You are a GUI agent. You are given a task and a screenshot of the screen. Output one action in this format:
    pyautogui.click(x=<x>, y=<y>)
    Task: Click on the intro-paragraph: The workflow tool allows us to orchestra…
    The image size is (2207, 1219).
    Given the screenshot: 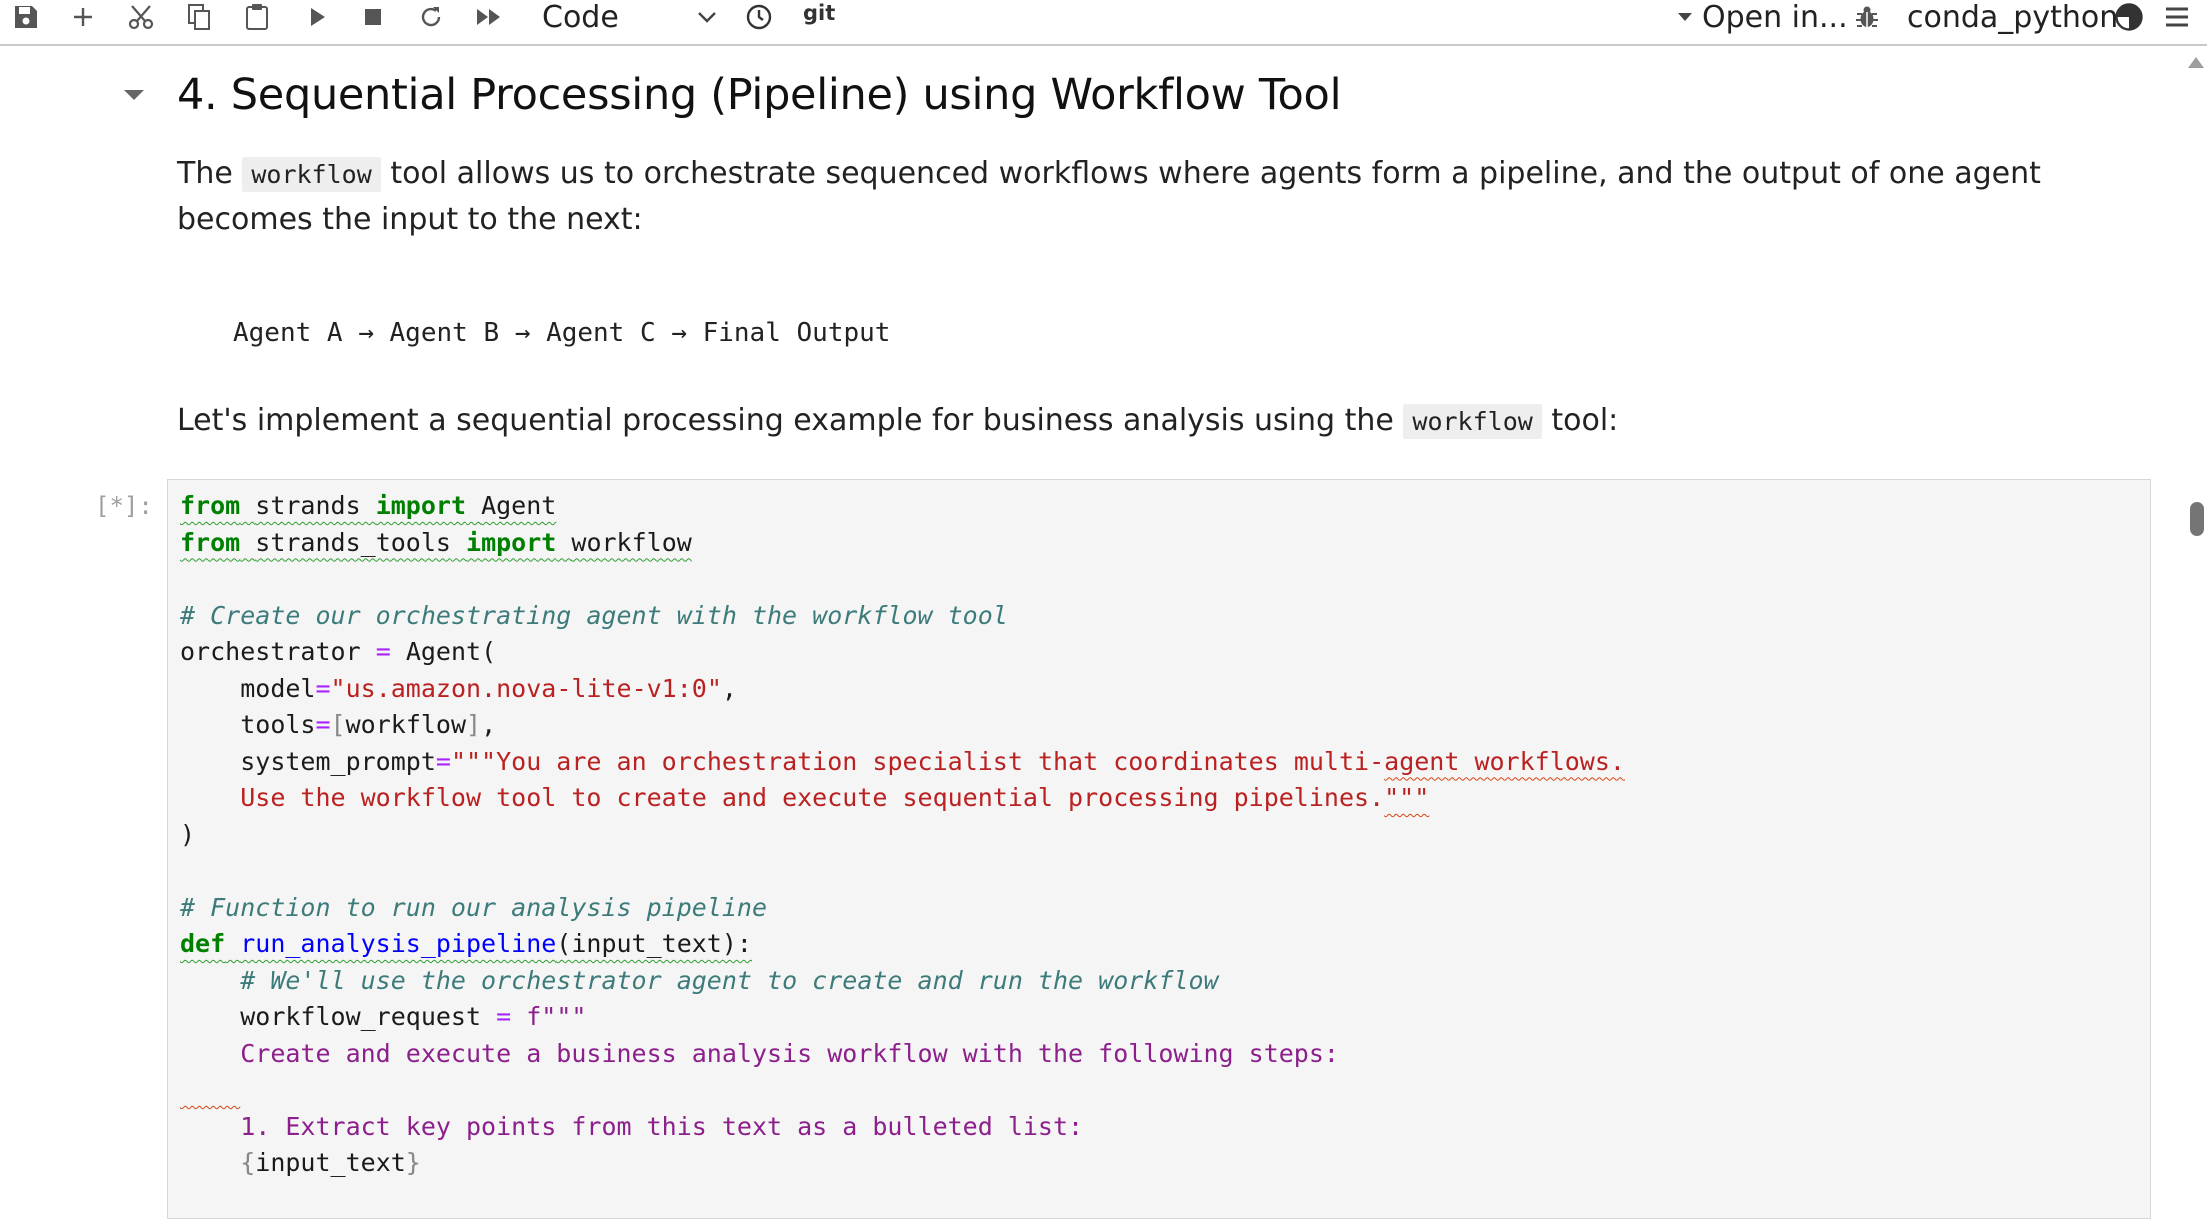 What is the action you would take?
    pyautogui.click(x=1127, y=196)
    